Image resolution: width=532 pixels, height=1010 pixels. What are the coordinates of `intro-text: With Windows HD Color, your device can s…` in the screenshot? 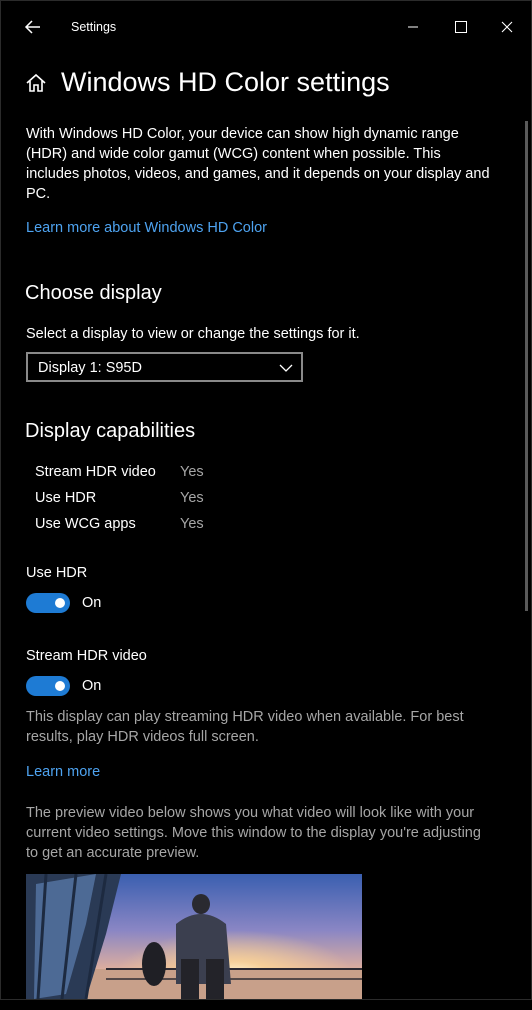 It's located at (258, 164).